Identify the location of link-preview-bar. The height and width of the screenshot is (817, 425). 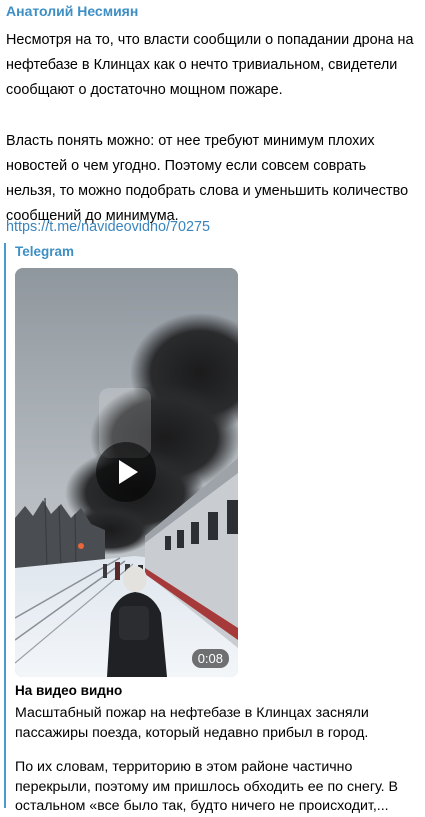
(5, 525).